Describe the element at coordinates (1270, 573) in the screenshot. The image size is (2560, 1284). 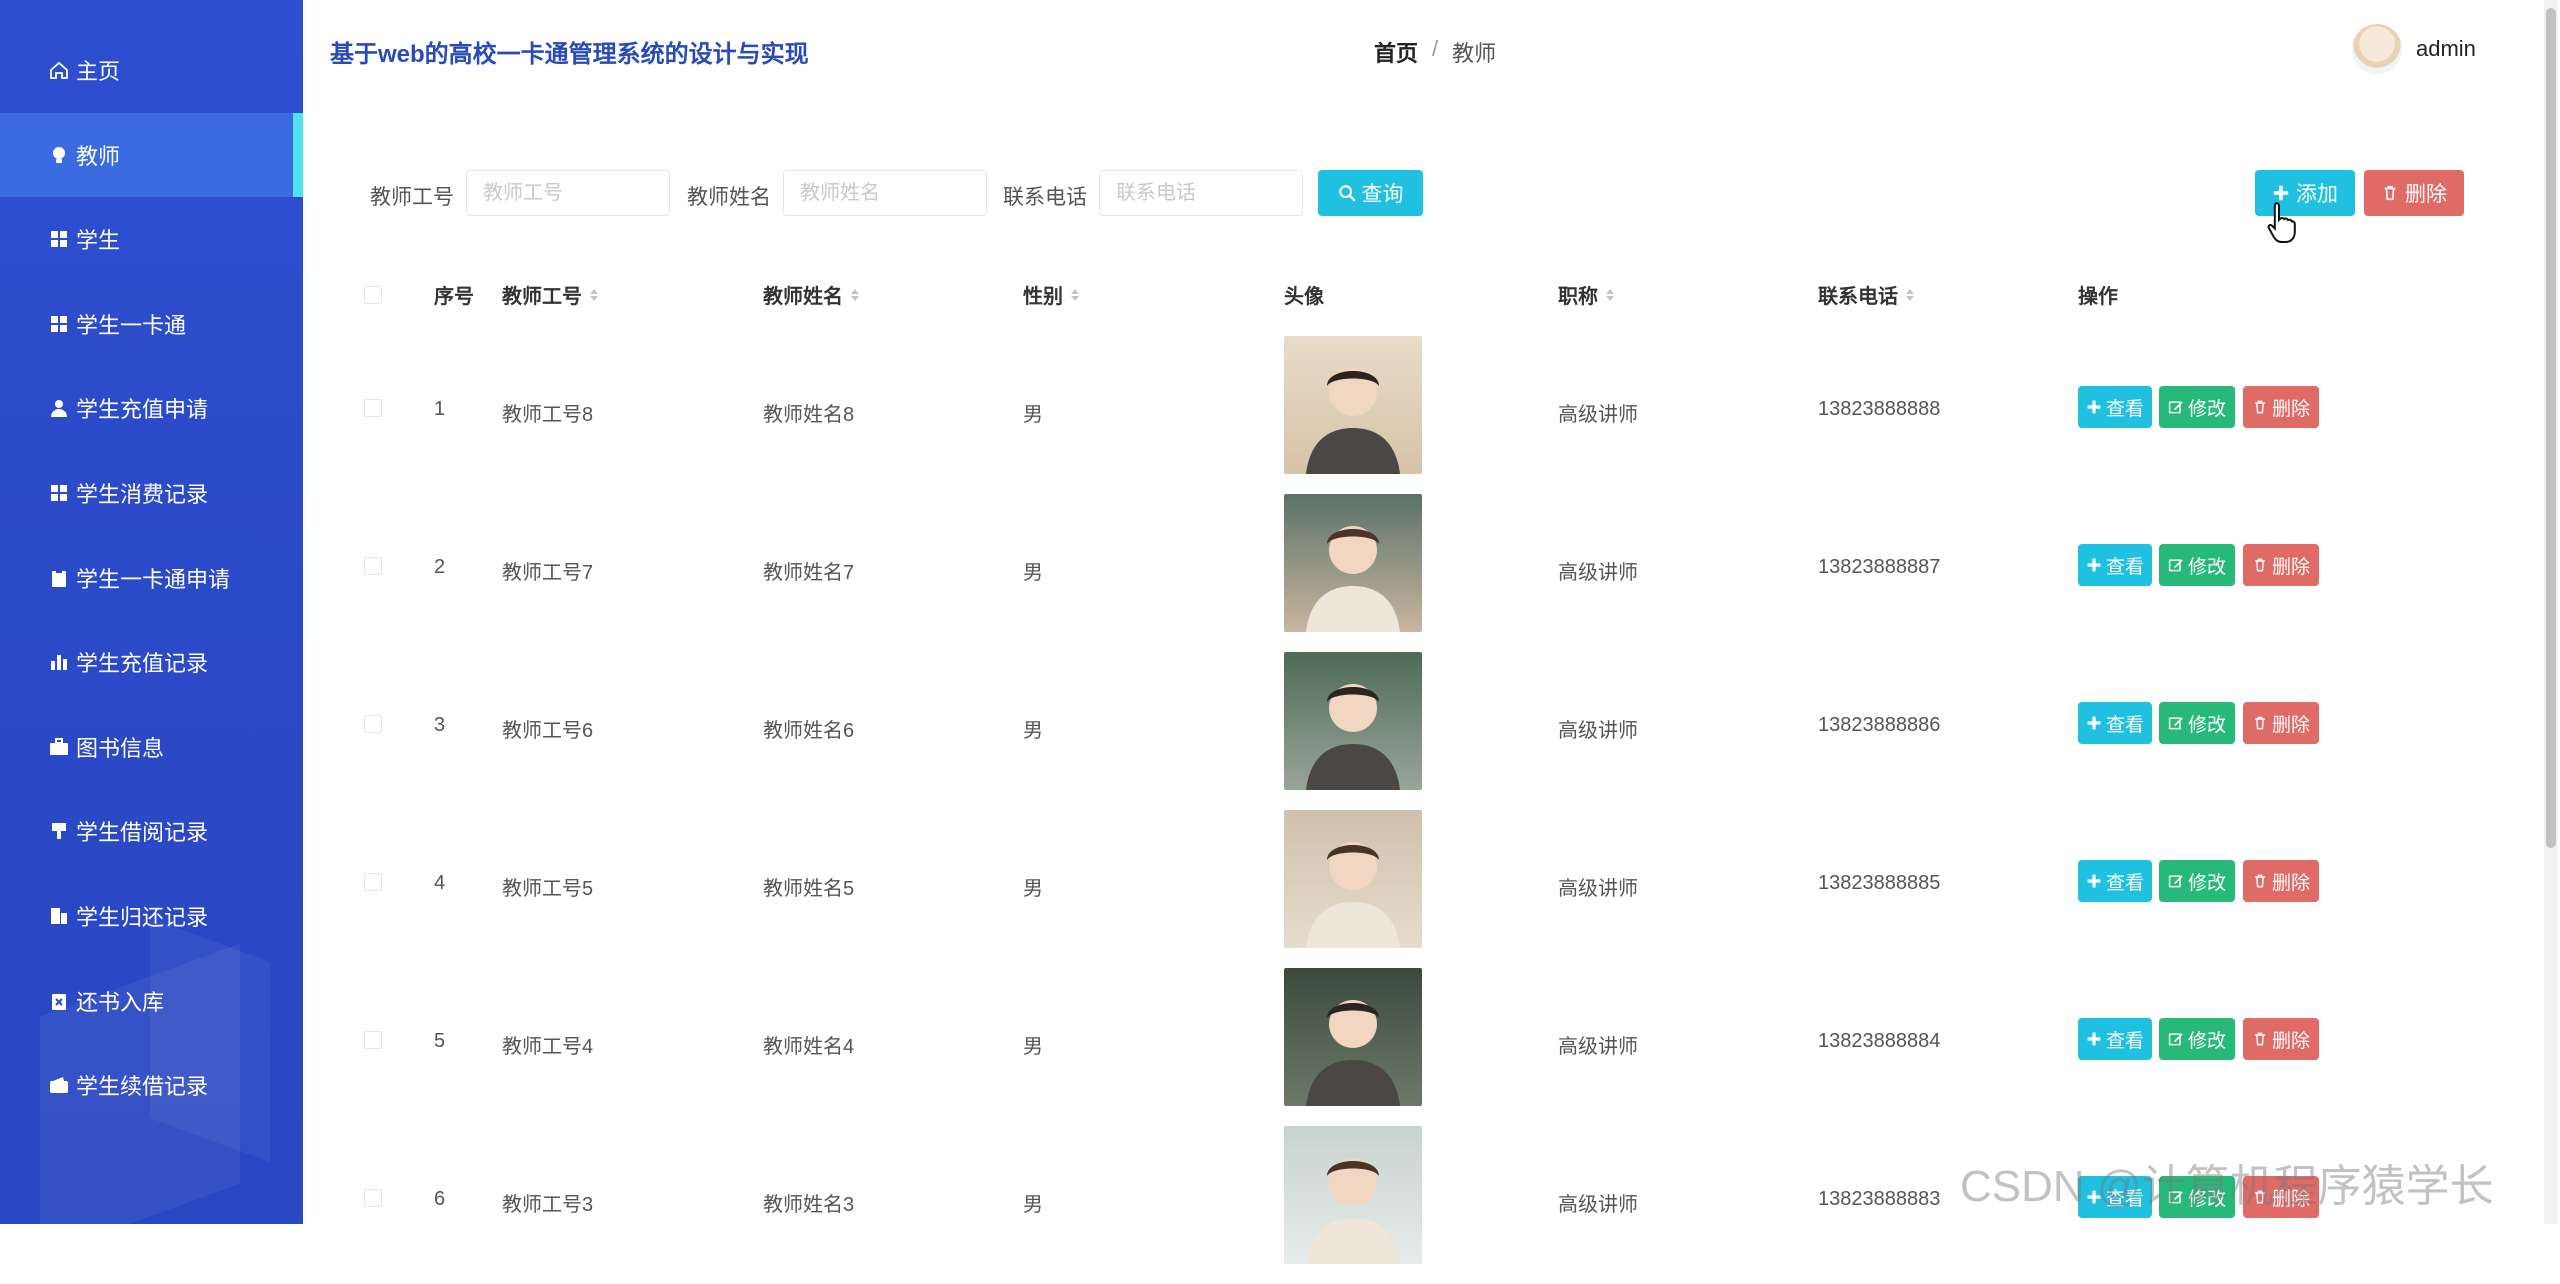
I see `table-row: 2 教师工号7 教师姓名7 男 高级讲师 13823888887 查看 修改 删除` at that location.